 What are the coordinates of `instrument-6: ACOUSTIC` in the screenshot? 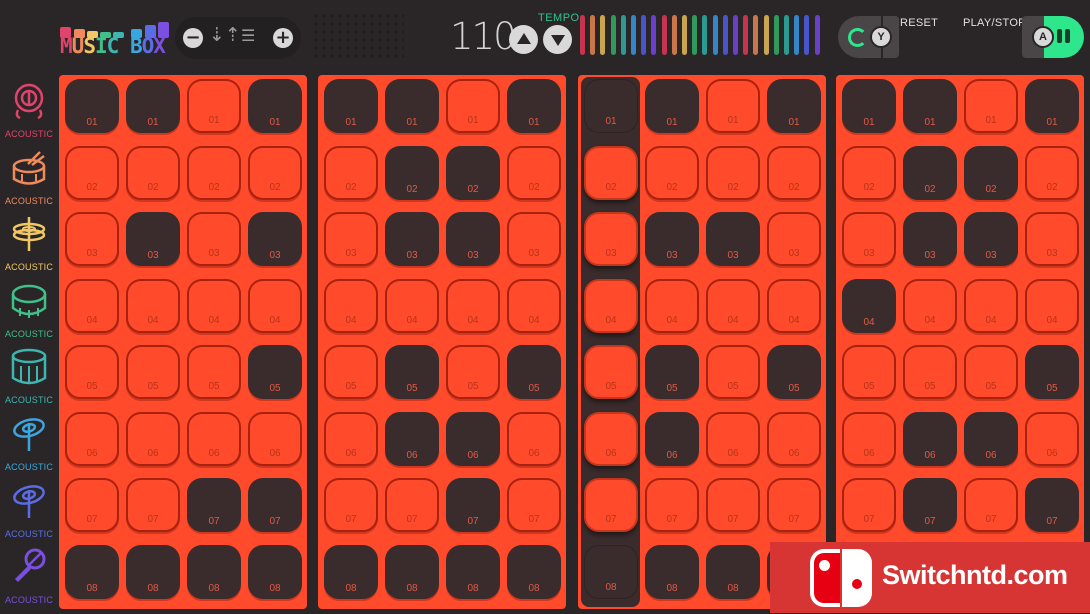 It's located at (29, 448).